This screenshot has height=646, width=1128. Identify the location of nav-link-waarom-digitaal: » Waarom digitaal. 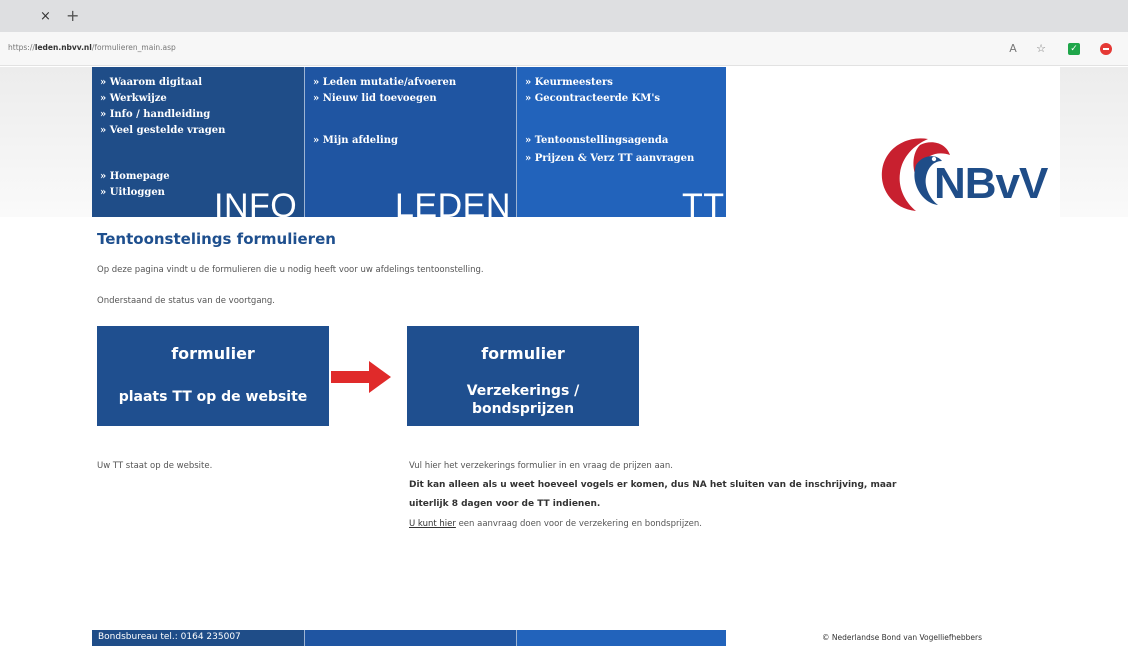
(151, 82).